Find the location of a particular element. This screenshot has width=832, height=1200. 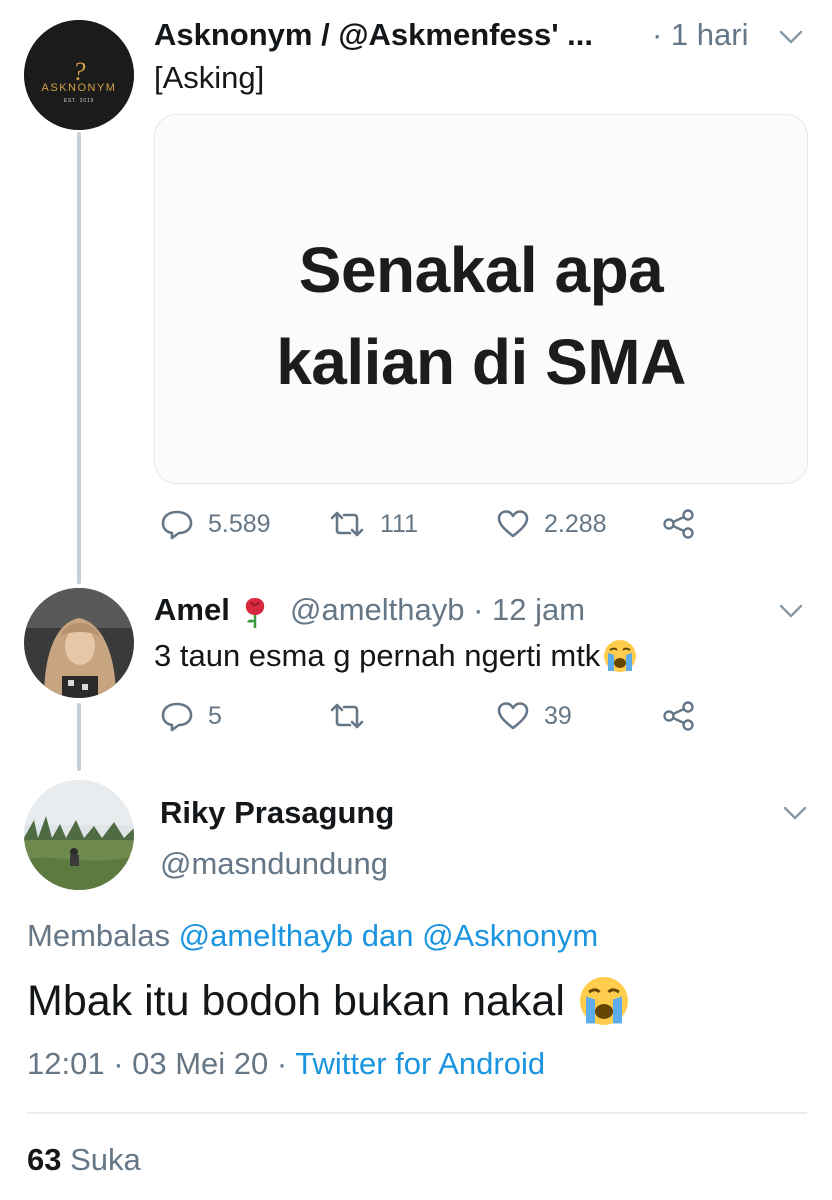

likes-count: 63 is located at coordinates (44, 1159).